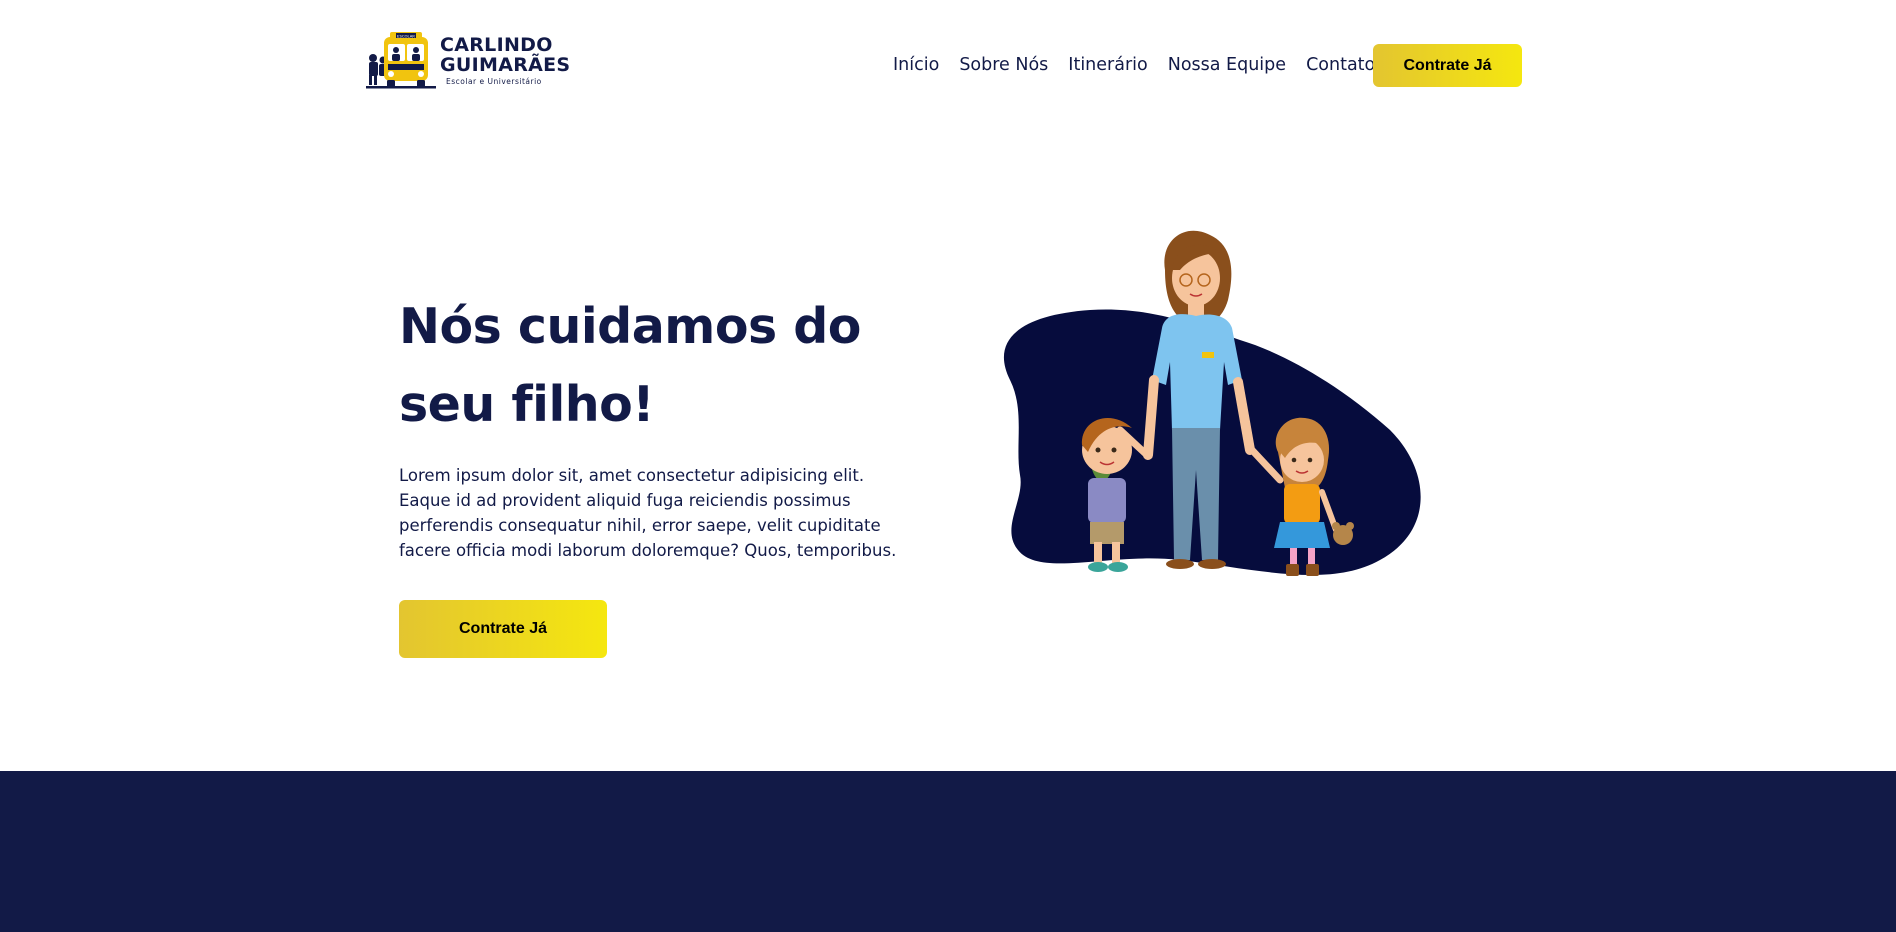 The height and width of the screenshot is (932, 1896). What do you see at coordinates (1447, 65) in the screenshot?
I see `header-hire-button: Contrate Já` at bounding box center [1447, 65].